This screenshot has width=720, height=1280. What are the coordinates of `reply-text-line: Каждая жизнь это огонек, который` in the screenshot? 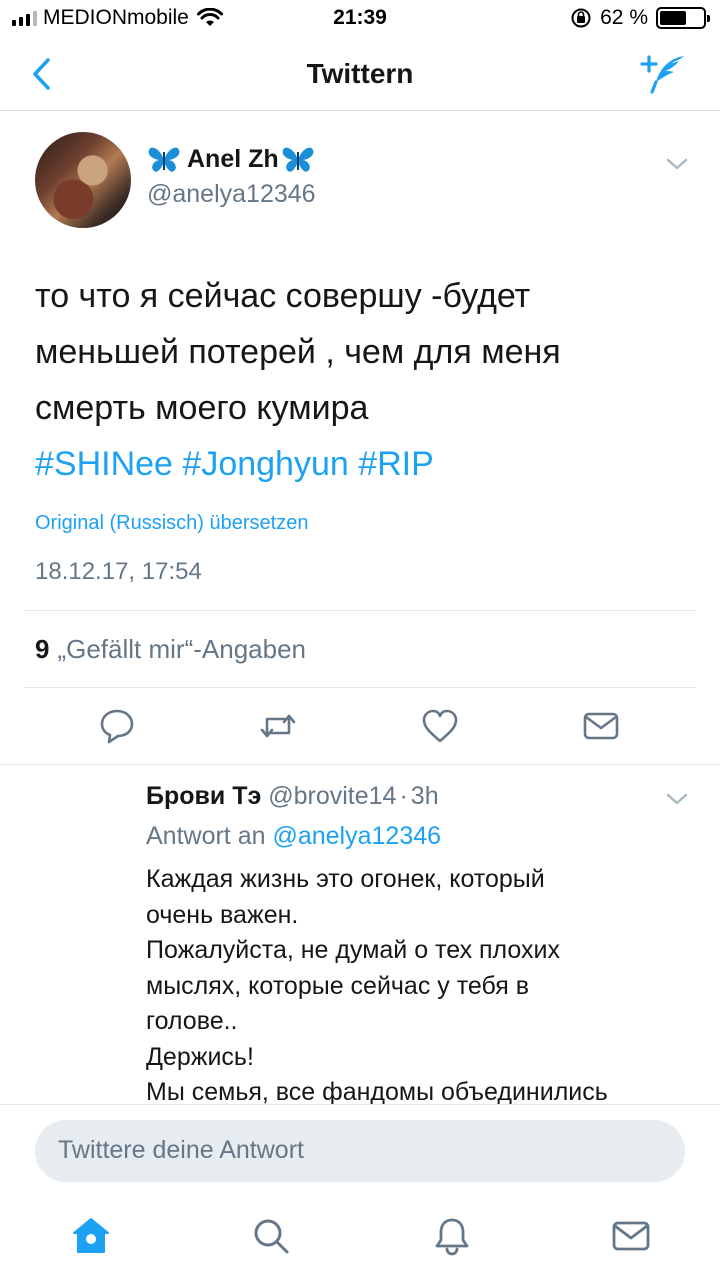 It's located at (345, 879).